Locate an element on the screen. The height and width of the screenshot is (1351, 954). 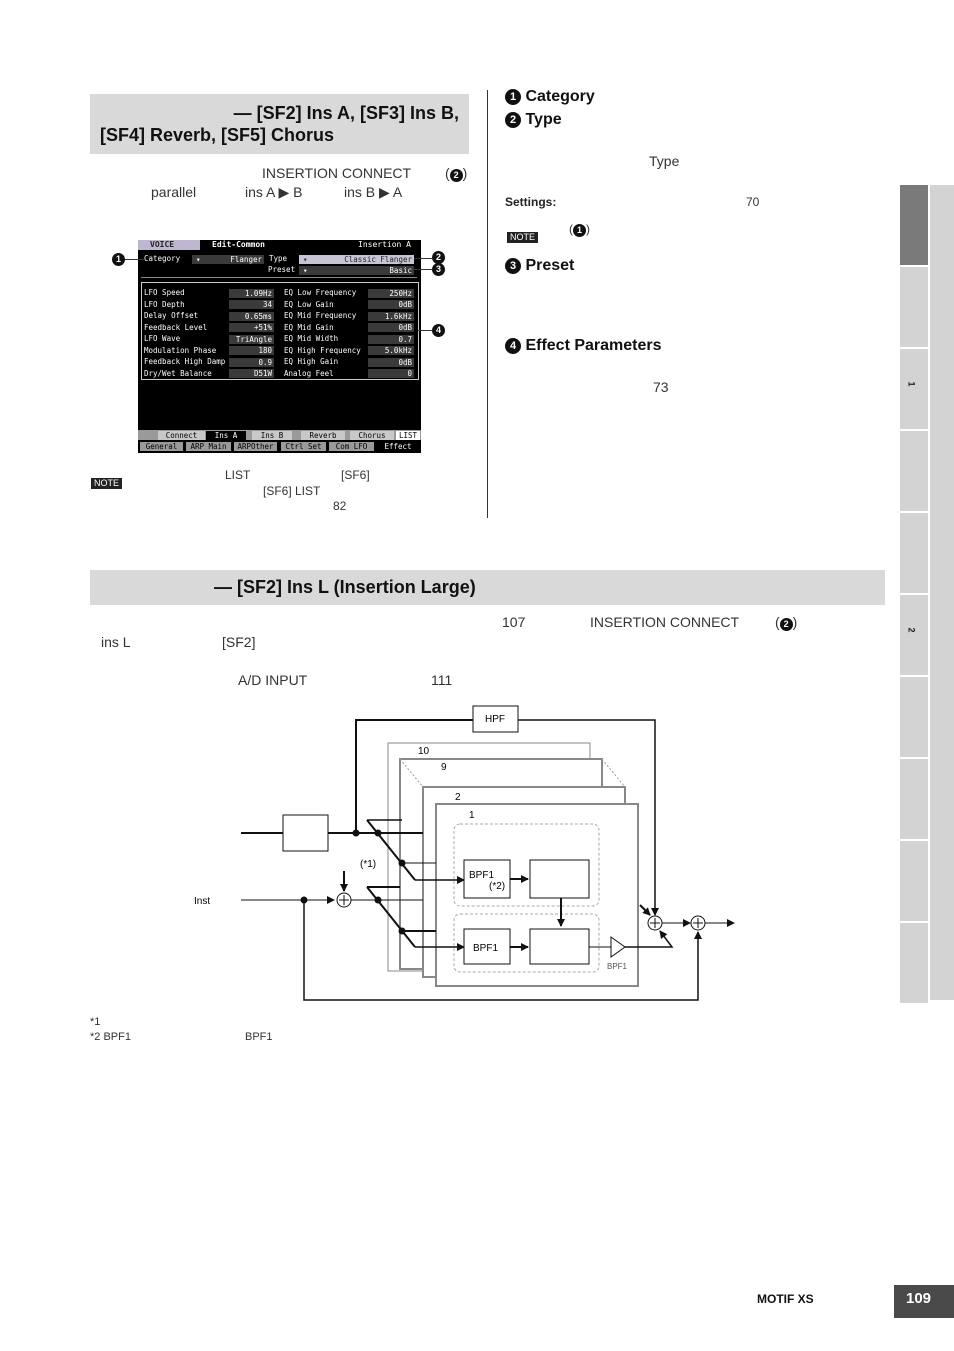
layer-sum-arrow is located at coordinates (645, 910).